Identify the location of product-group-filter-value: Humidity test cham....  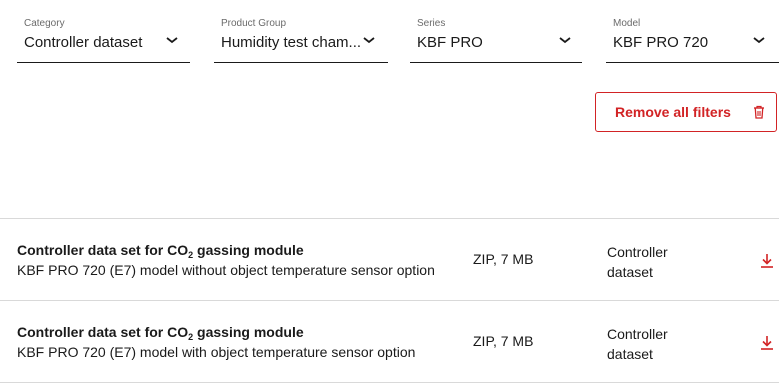
(291, 42).